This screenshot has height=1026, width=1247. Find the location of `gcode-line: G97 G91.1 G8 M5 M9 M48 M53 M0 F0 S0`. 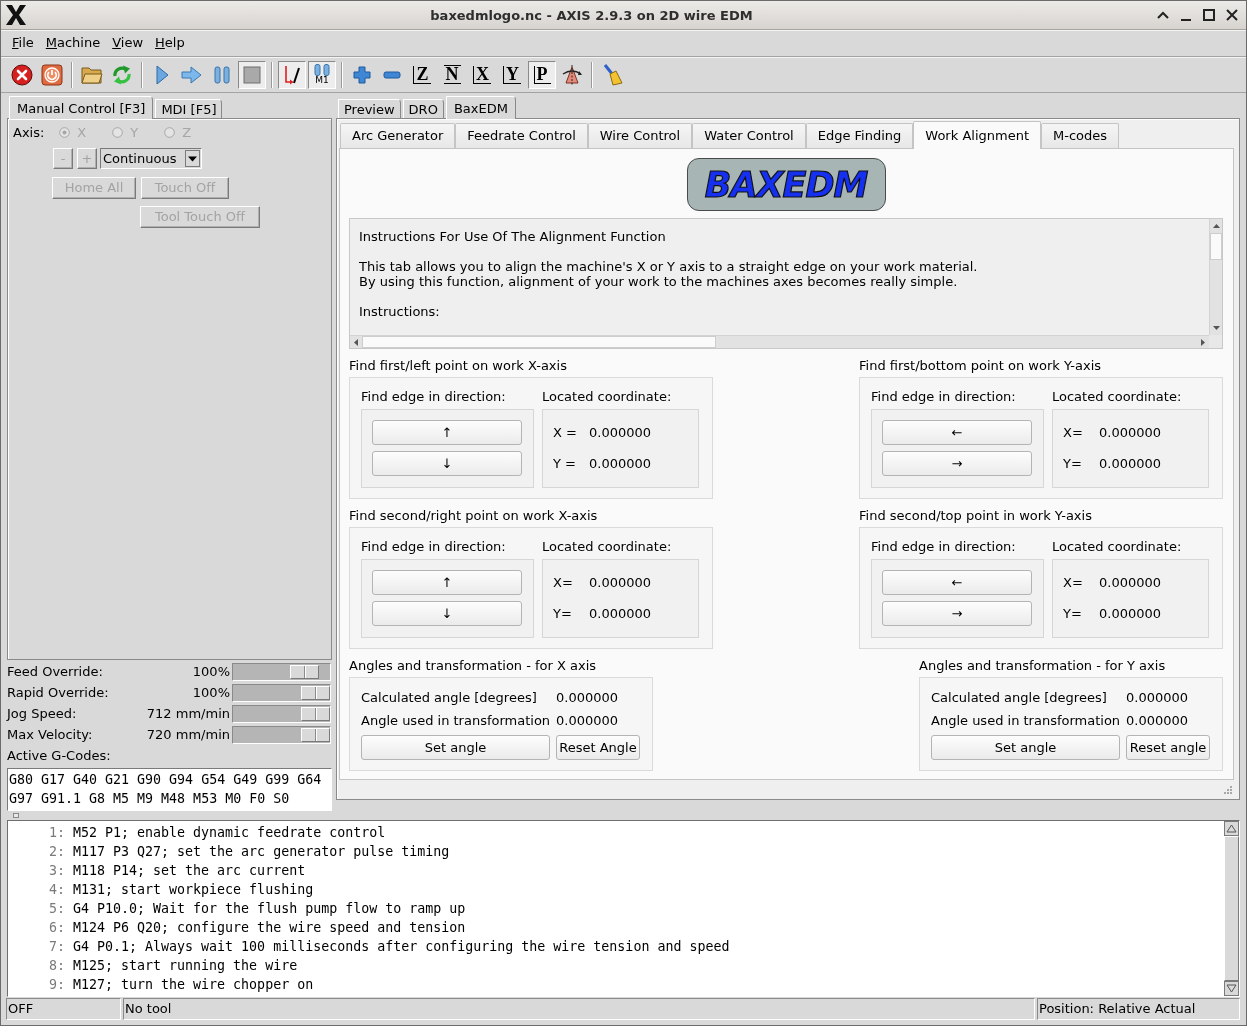

gcode-line: G97 G91.1 G8 M5 M9 M48 M53 M0 F0 S0 is located at coordinates (150, 799).